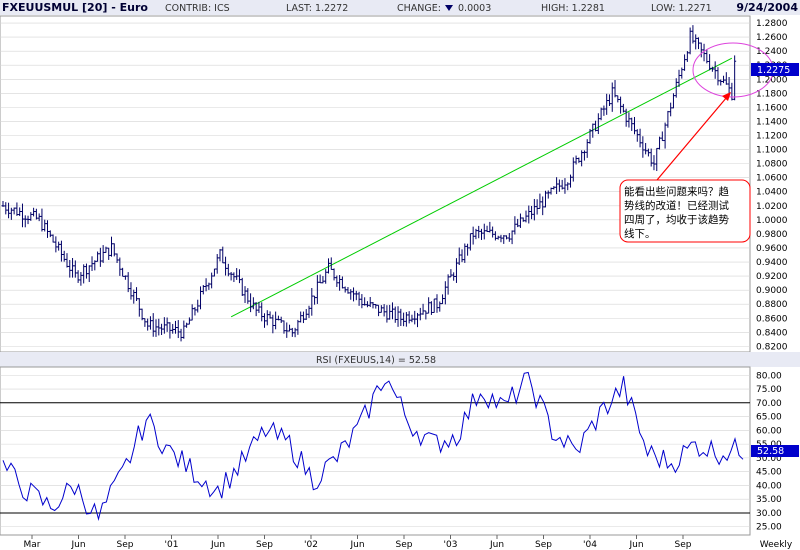 The height and width of the screenshot is (550, 800). Describe the element at coordinates (772, 179) in the screenshot. I see `price-tick-label: 1.0600` at that location.